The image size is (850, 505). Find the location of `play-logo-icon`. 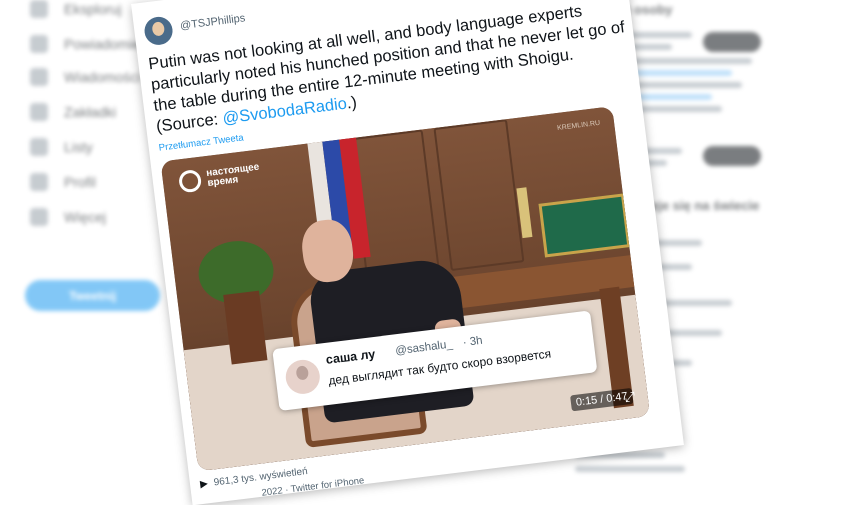

play-logo-icon is located at coordinates (190, 181).